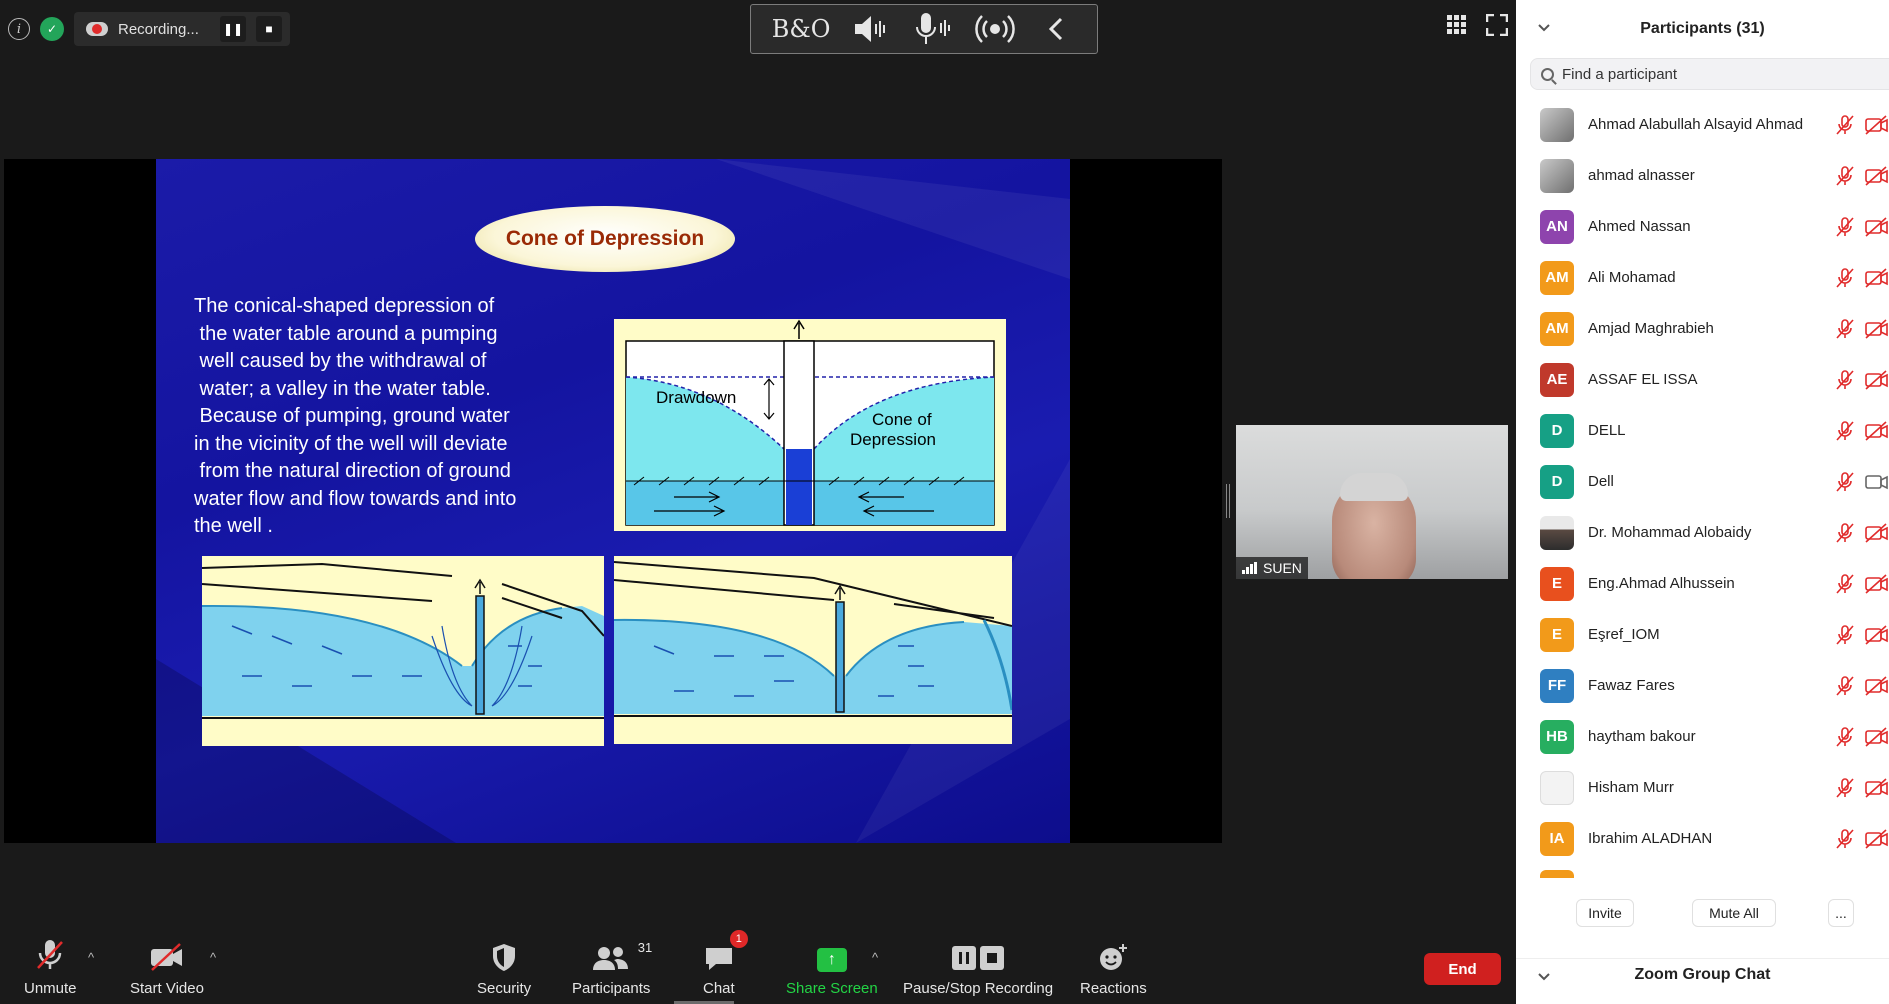 This screenshot has width=1889, height=1004. I want to click on slide-body-line: the well ., so click(233, 526).